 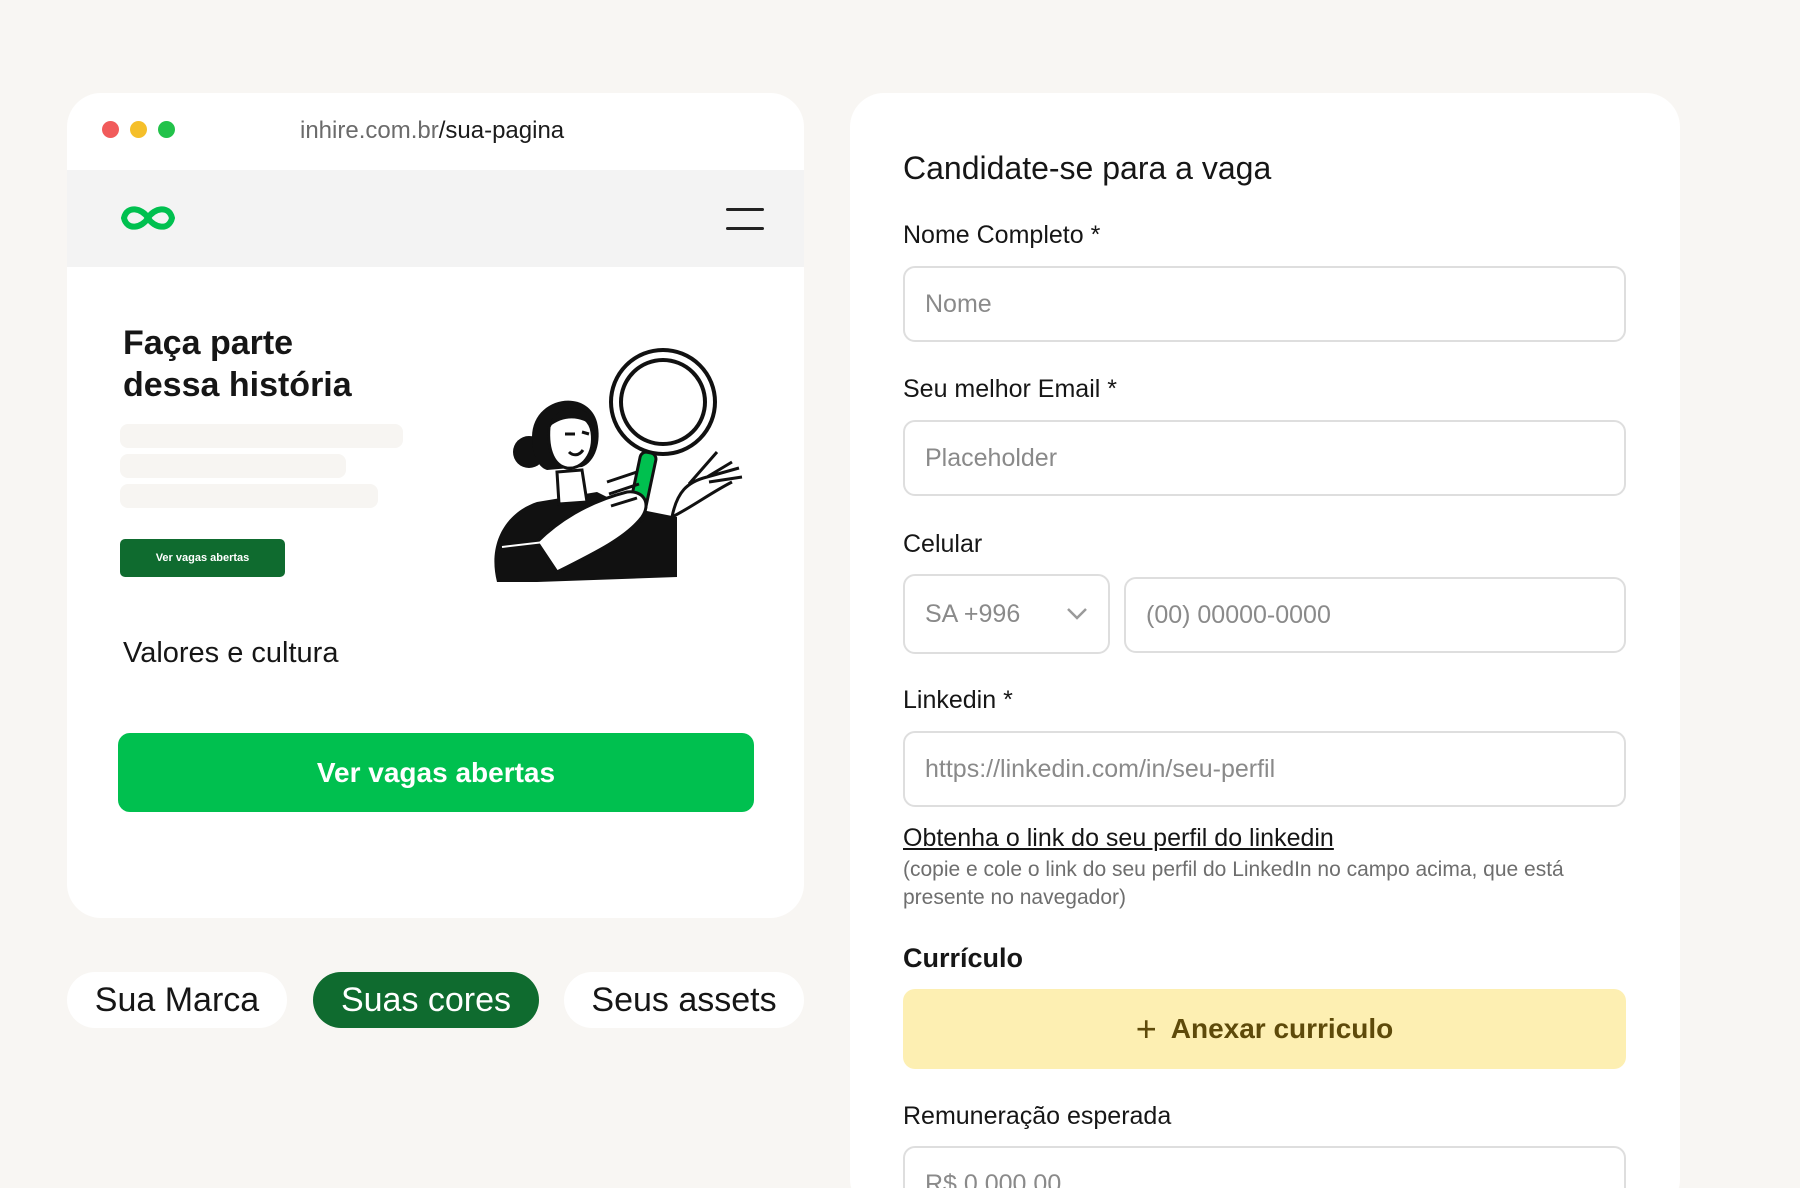 What do you see at coordinates (963, 958) in the screenshot?
I see `resume-label: Currículo` at bounding box center [963, 958].